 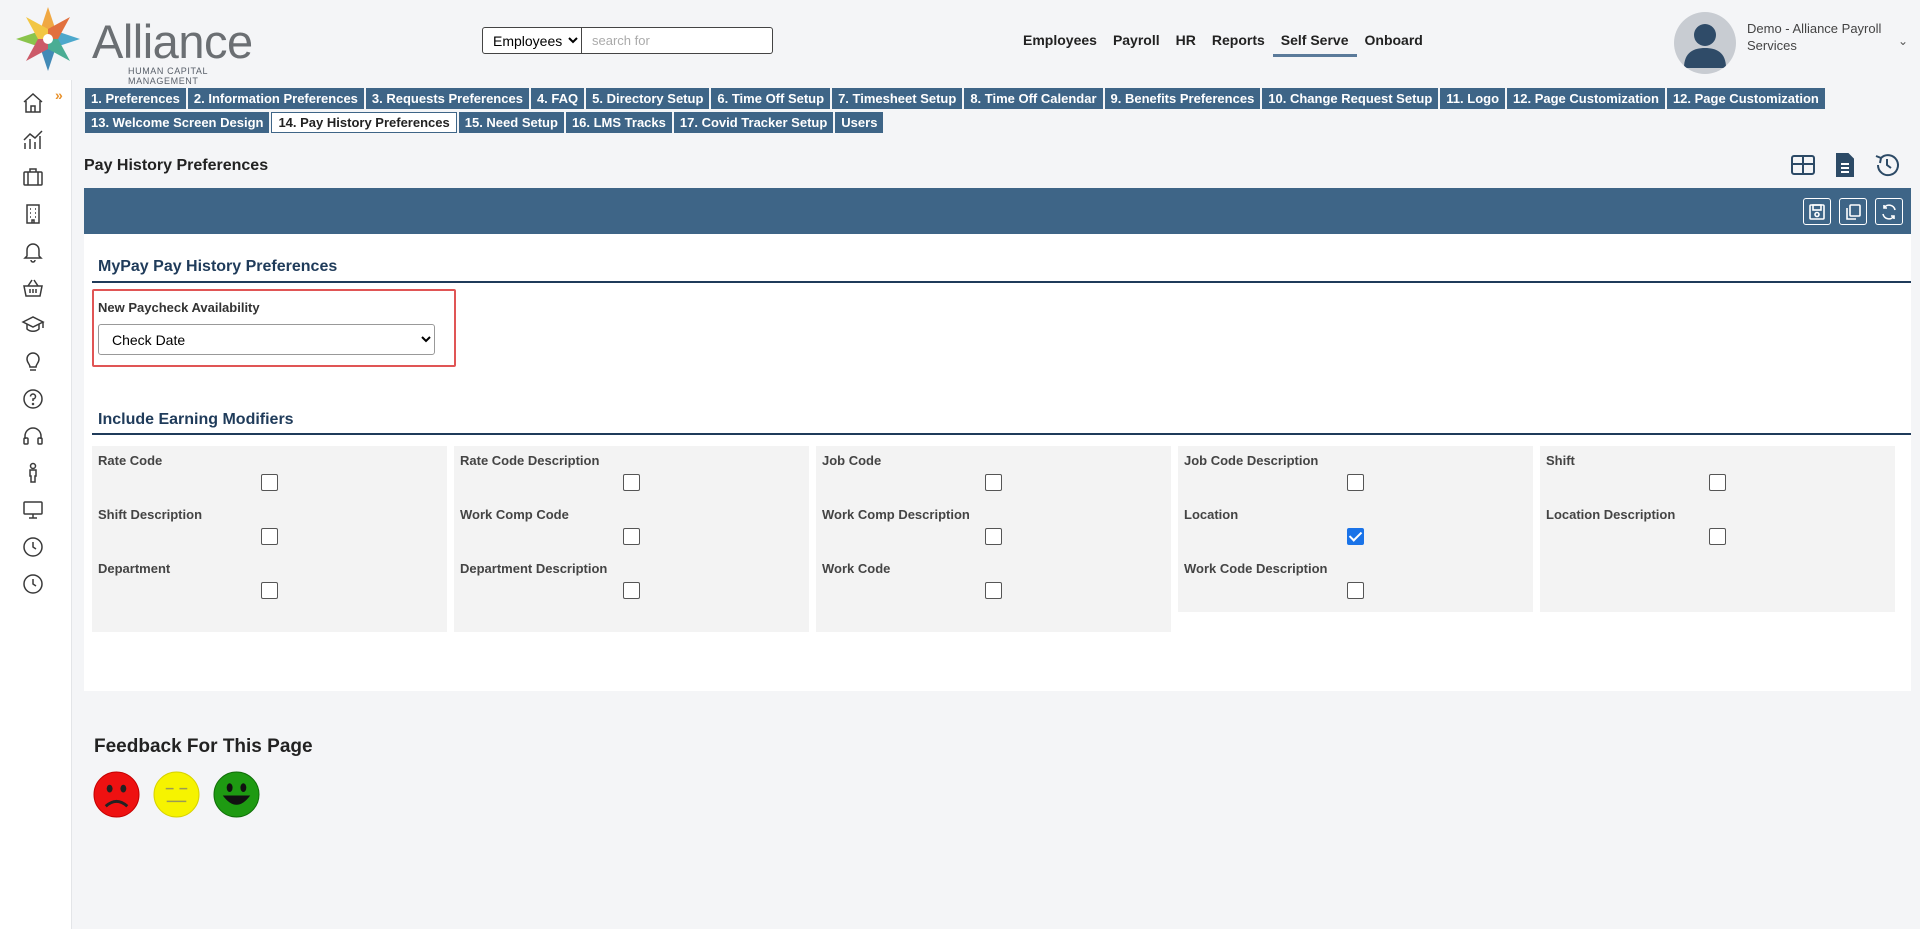 I want to click on modifier-label: Location, so click(x=1211, y=514).